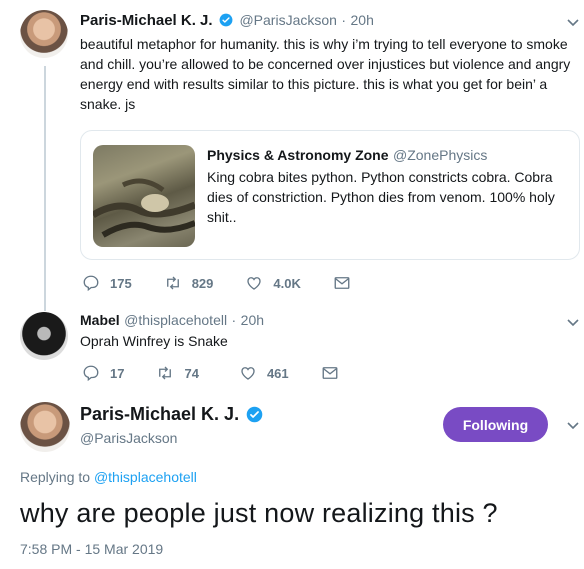 The image size is (584, 569). I want to click on reply-count: 17, so click(117, 373).